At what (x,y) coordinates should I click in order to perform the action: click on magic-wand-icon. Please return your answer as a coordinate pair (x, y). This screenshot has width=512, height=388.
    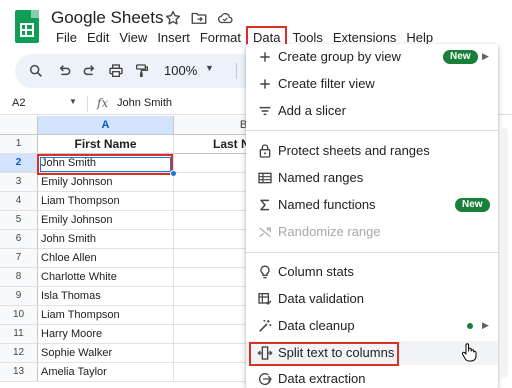
    Looking at the image, I should click on (265, 326).